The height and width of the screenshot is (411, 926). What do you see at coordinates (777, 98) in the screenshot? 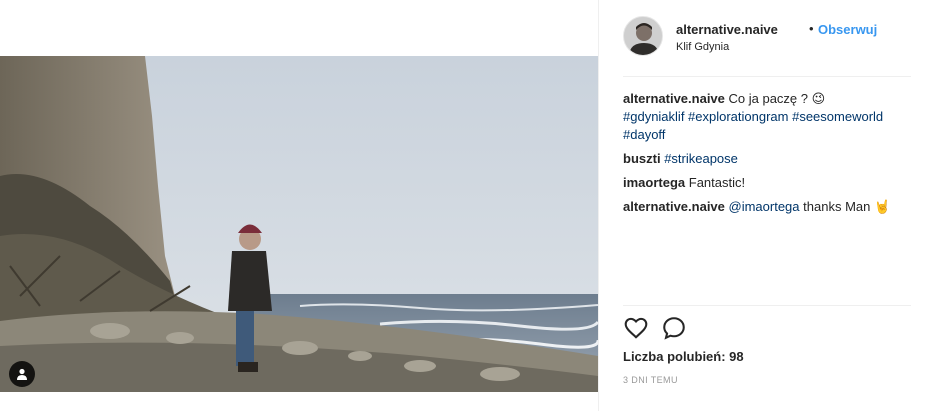
I see `comment-text: Co ja paczę ? 😉` at bounding box center [777, 98].